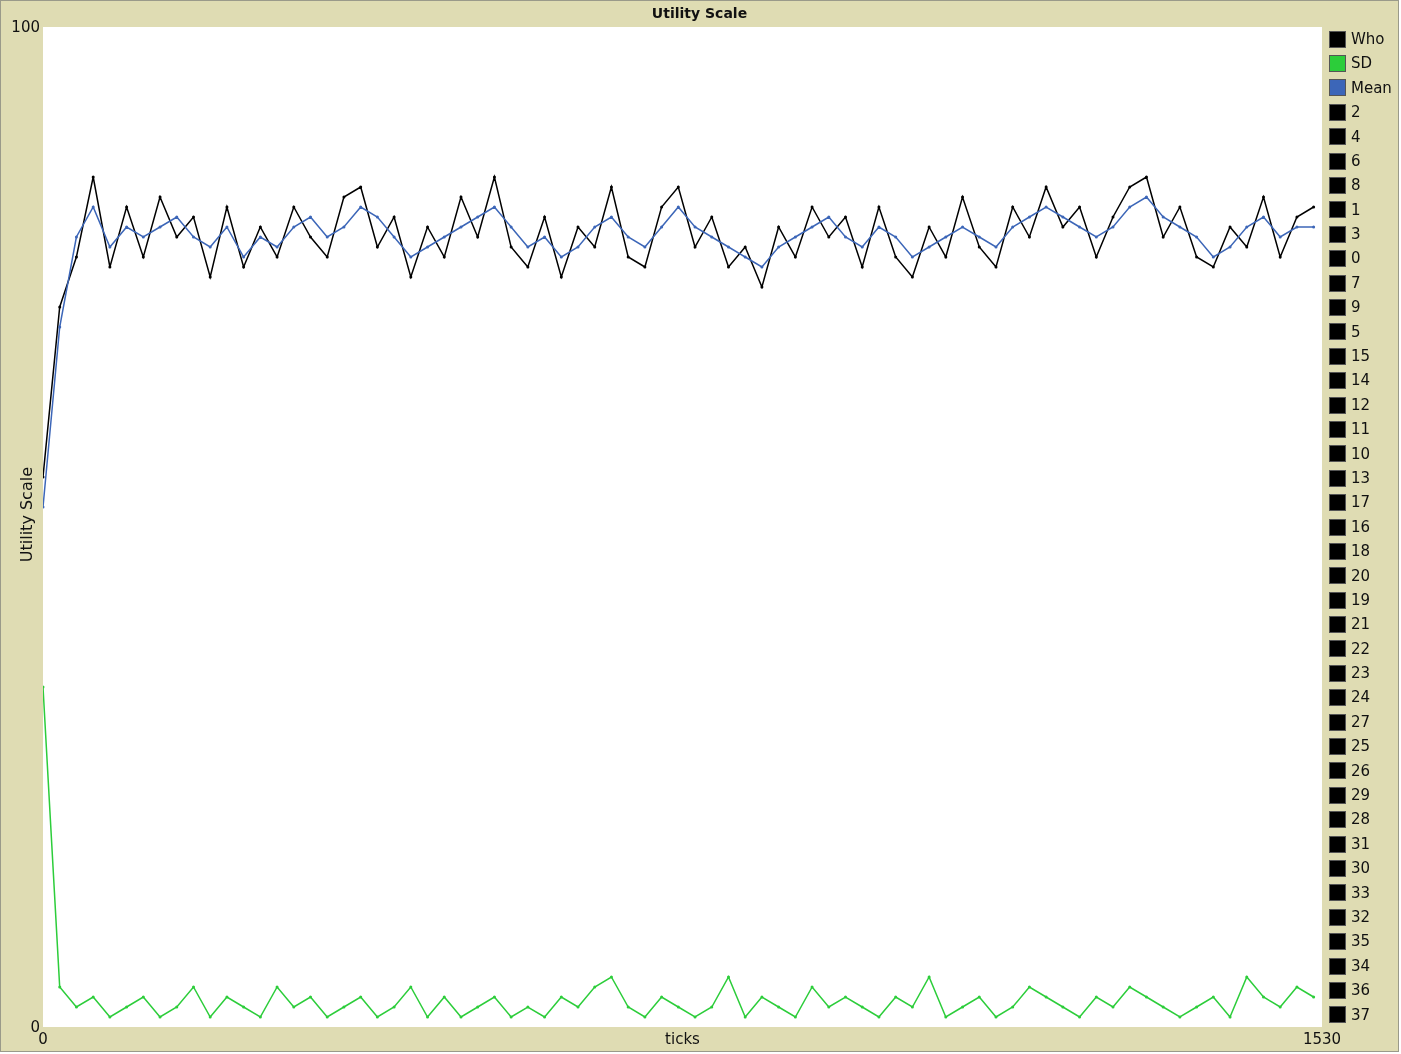  What do you see at coordinates (1361, 674) in the screenshot?
I see `legend-label: 23` at bounding box center [1361, 674].